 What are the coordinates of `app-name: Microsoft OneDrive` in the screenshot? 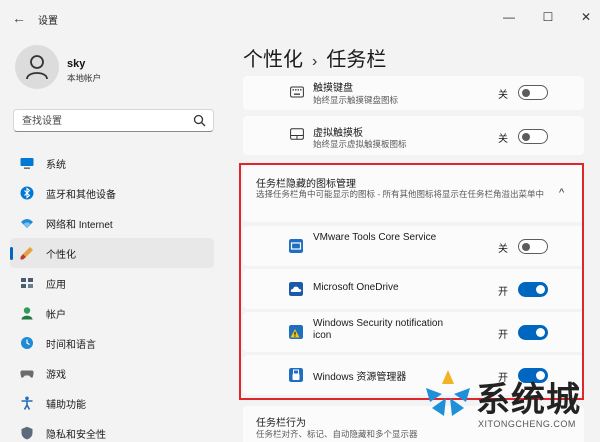 It's located at (356, 287).